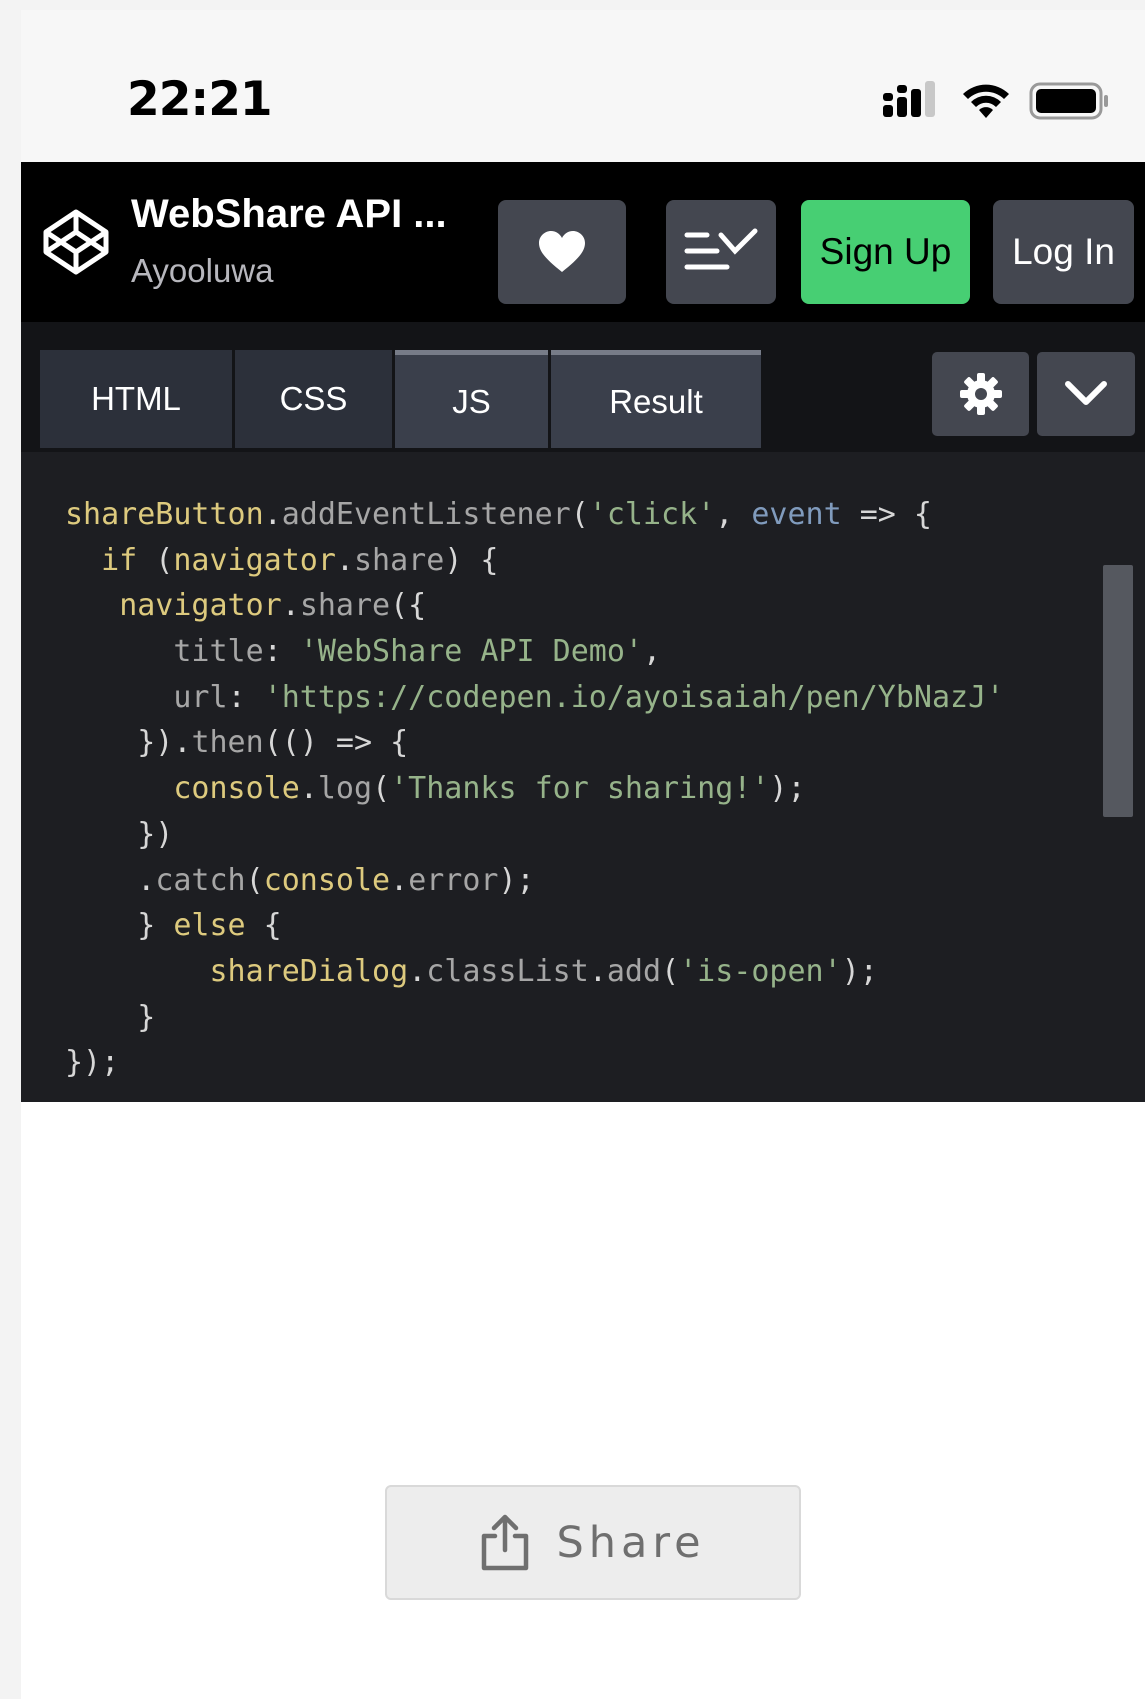 The height and width of the screenshot is (1699, 1145). What do you see at coordinates (796, 514) in the screenshot?
I see `code-token: event` at bounding box center [796, 514].